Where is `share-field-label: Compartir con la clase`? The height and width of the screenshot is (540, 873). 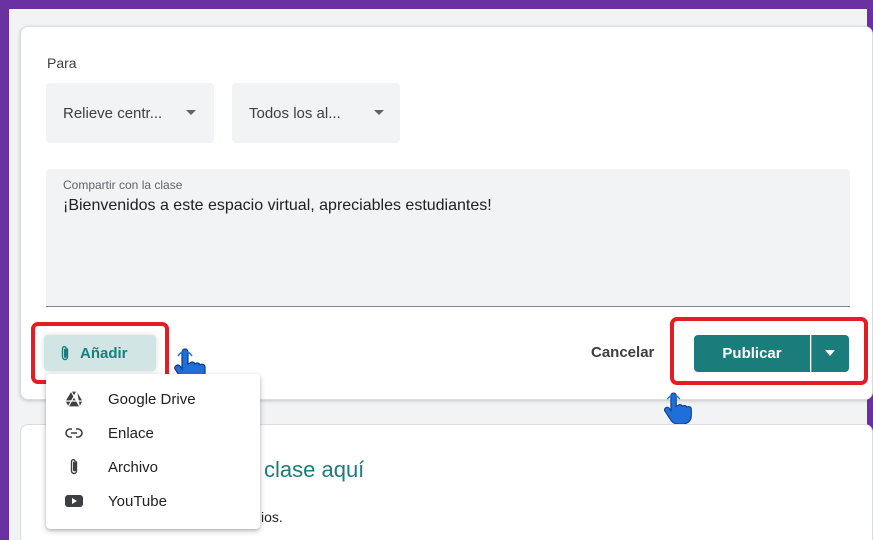 share-field-label: Compartir con la clase is located at coordinates (123, 185).